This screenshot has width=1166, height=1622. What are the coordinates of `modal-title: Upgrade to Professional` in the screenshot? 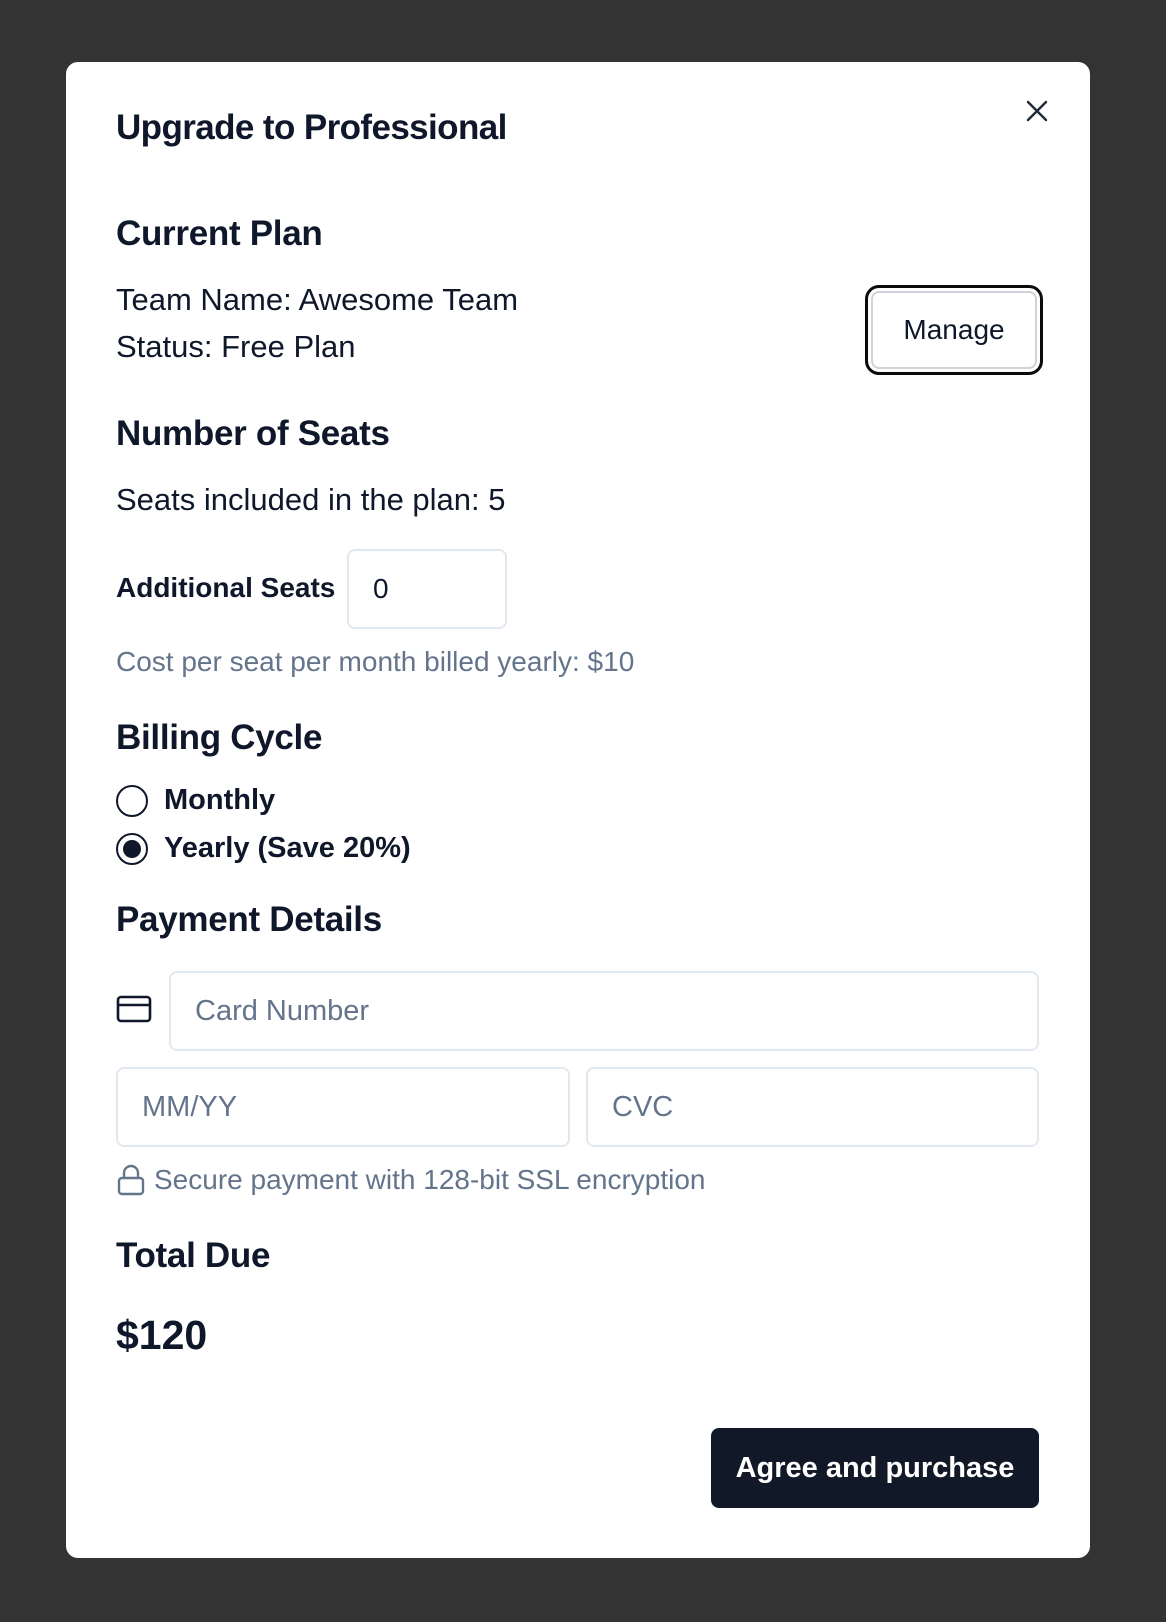 It's located at (311, 127).